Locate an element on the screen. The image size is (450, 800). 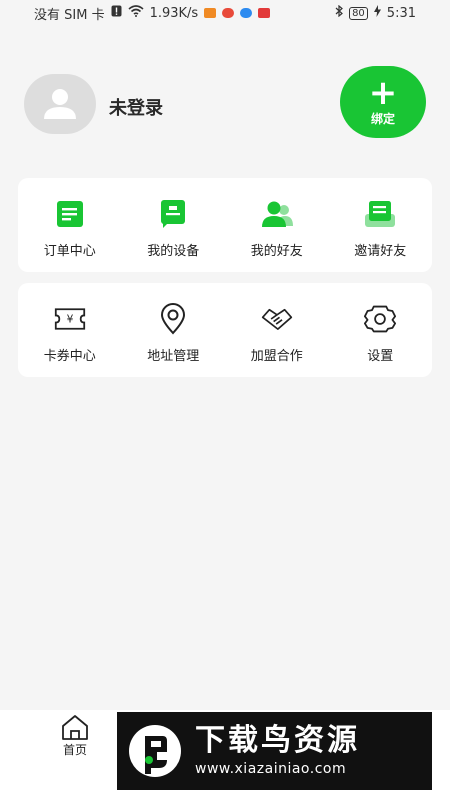
status-left: 没有 SIM 卡 1.93K/s is located at coordinates (152, 13).